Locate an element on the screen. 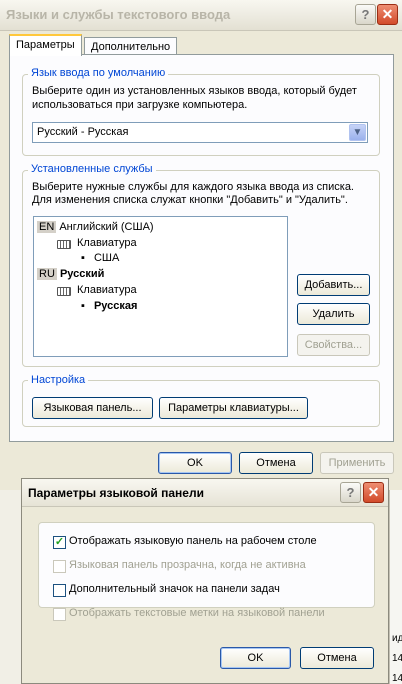  apply-button: Применить is located at coordinates (357, 463).